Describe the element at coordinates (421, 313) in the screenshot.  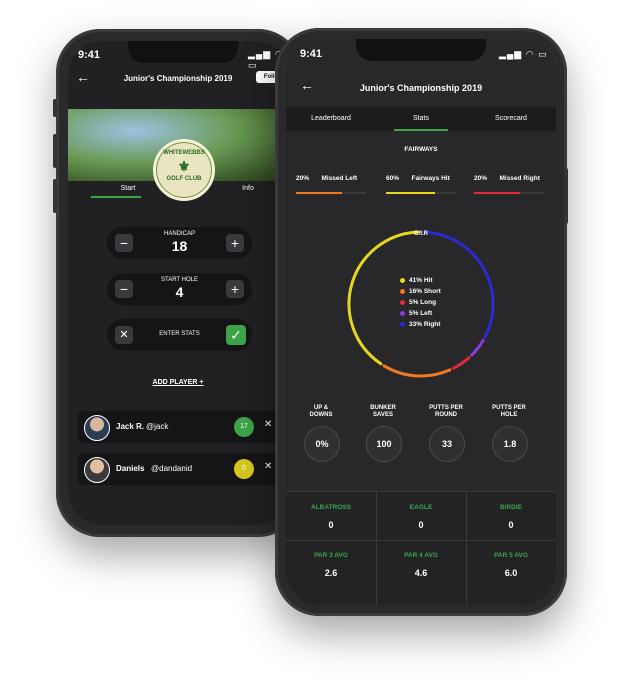
I see `gir-legend-text: 5% Left` at that location.